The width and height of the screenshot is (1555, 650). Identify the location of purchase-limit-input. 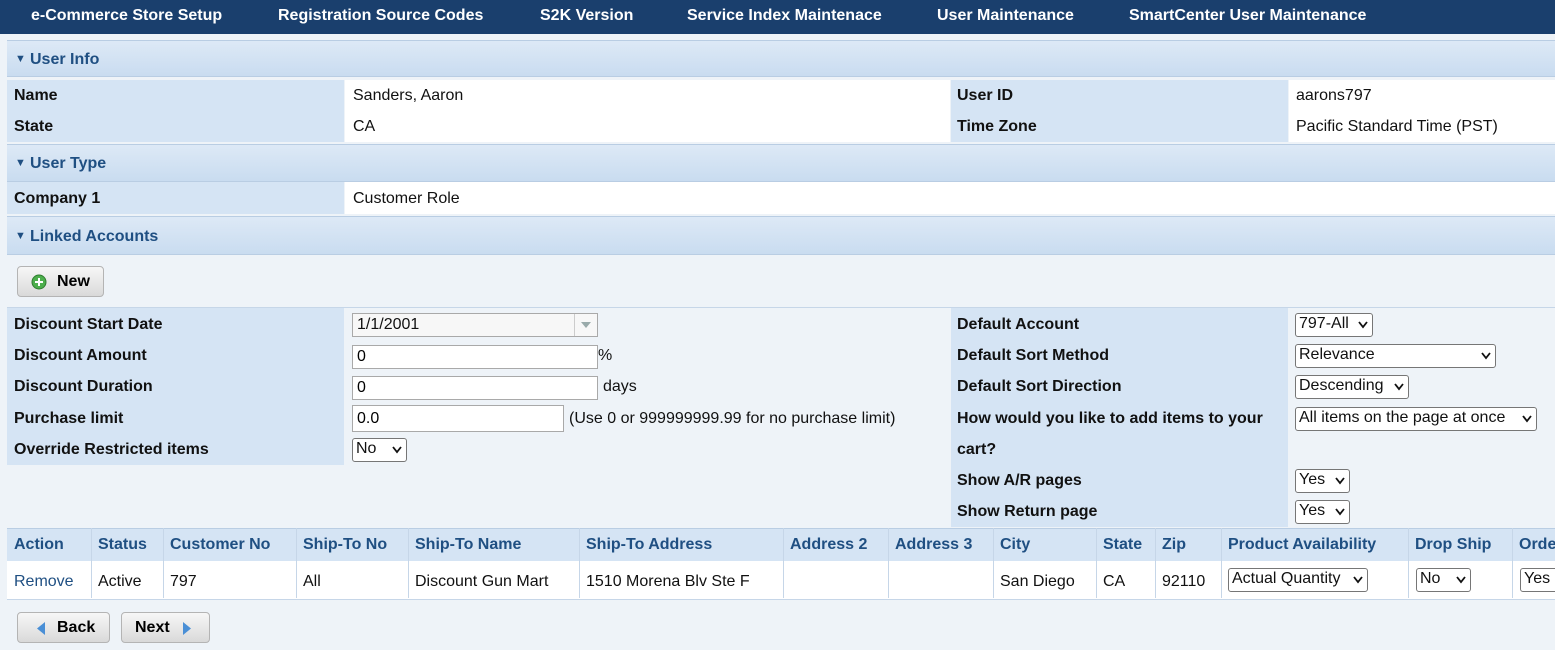
(458, 418).